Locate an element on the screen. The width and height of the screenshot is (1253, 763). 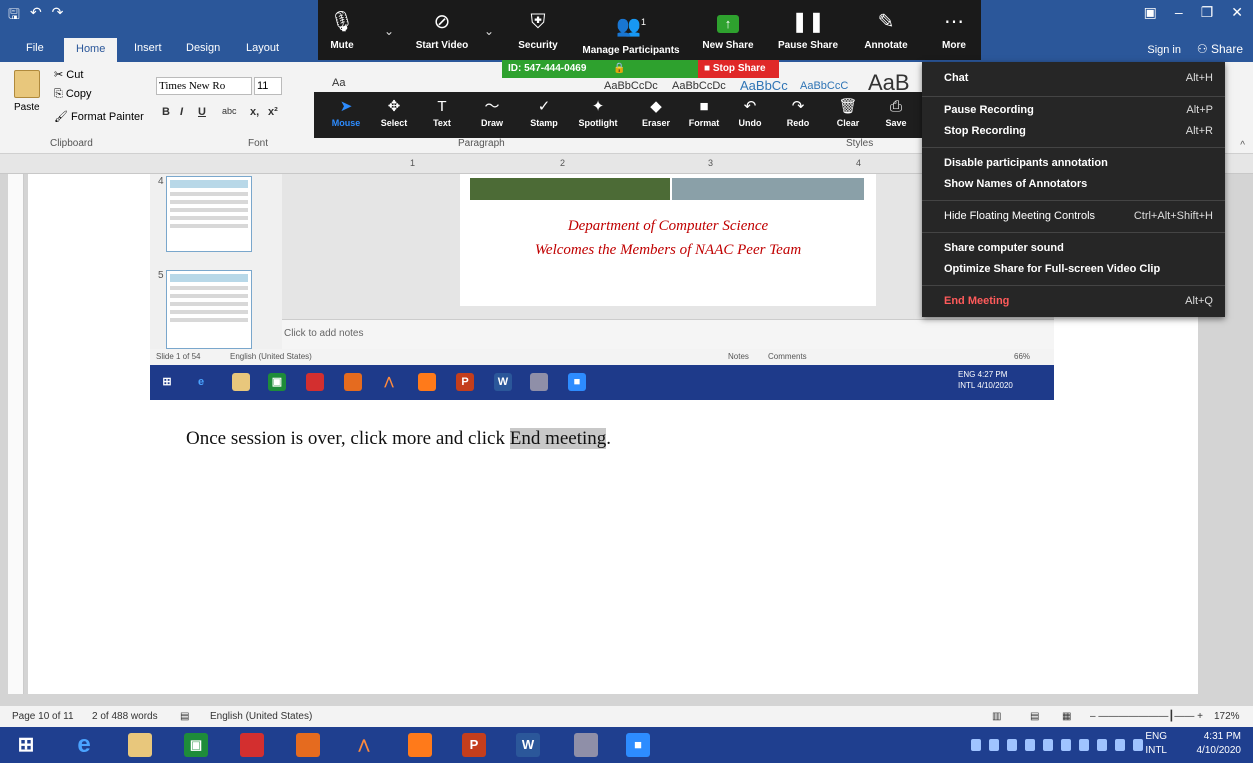
redo-icon: ↷ is located at coordinates (58, 16).